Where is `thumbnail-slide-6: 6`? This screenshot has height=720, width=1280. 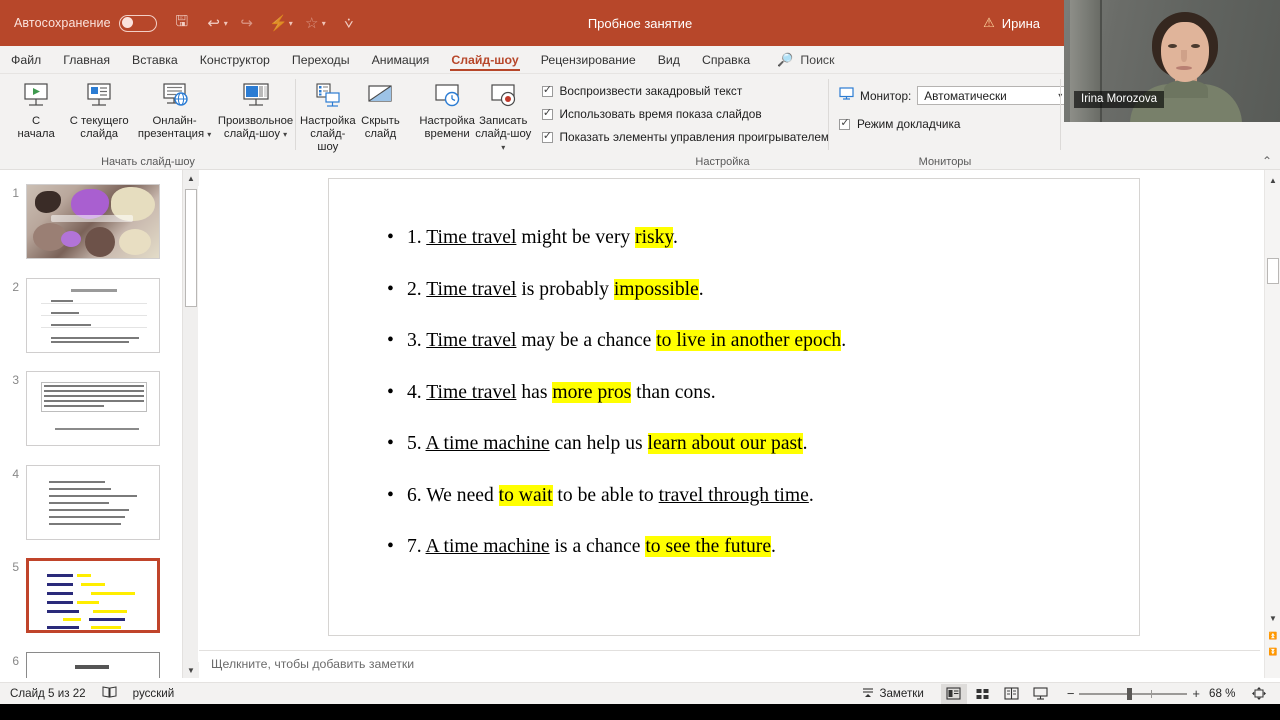
thumbnail-slide-6: 6 is located at coordinates (91, 665).